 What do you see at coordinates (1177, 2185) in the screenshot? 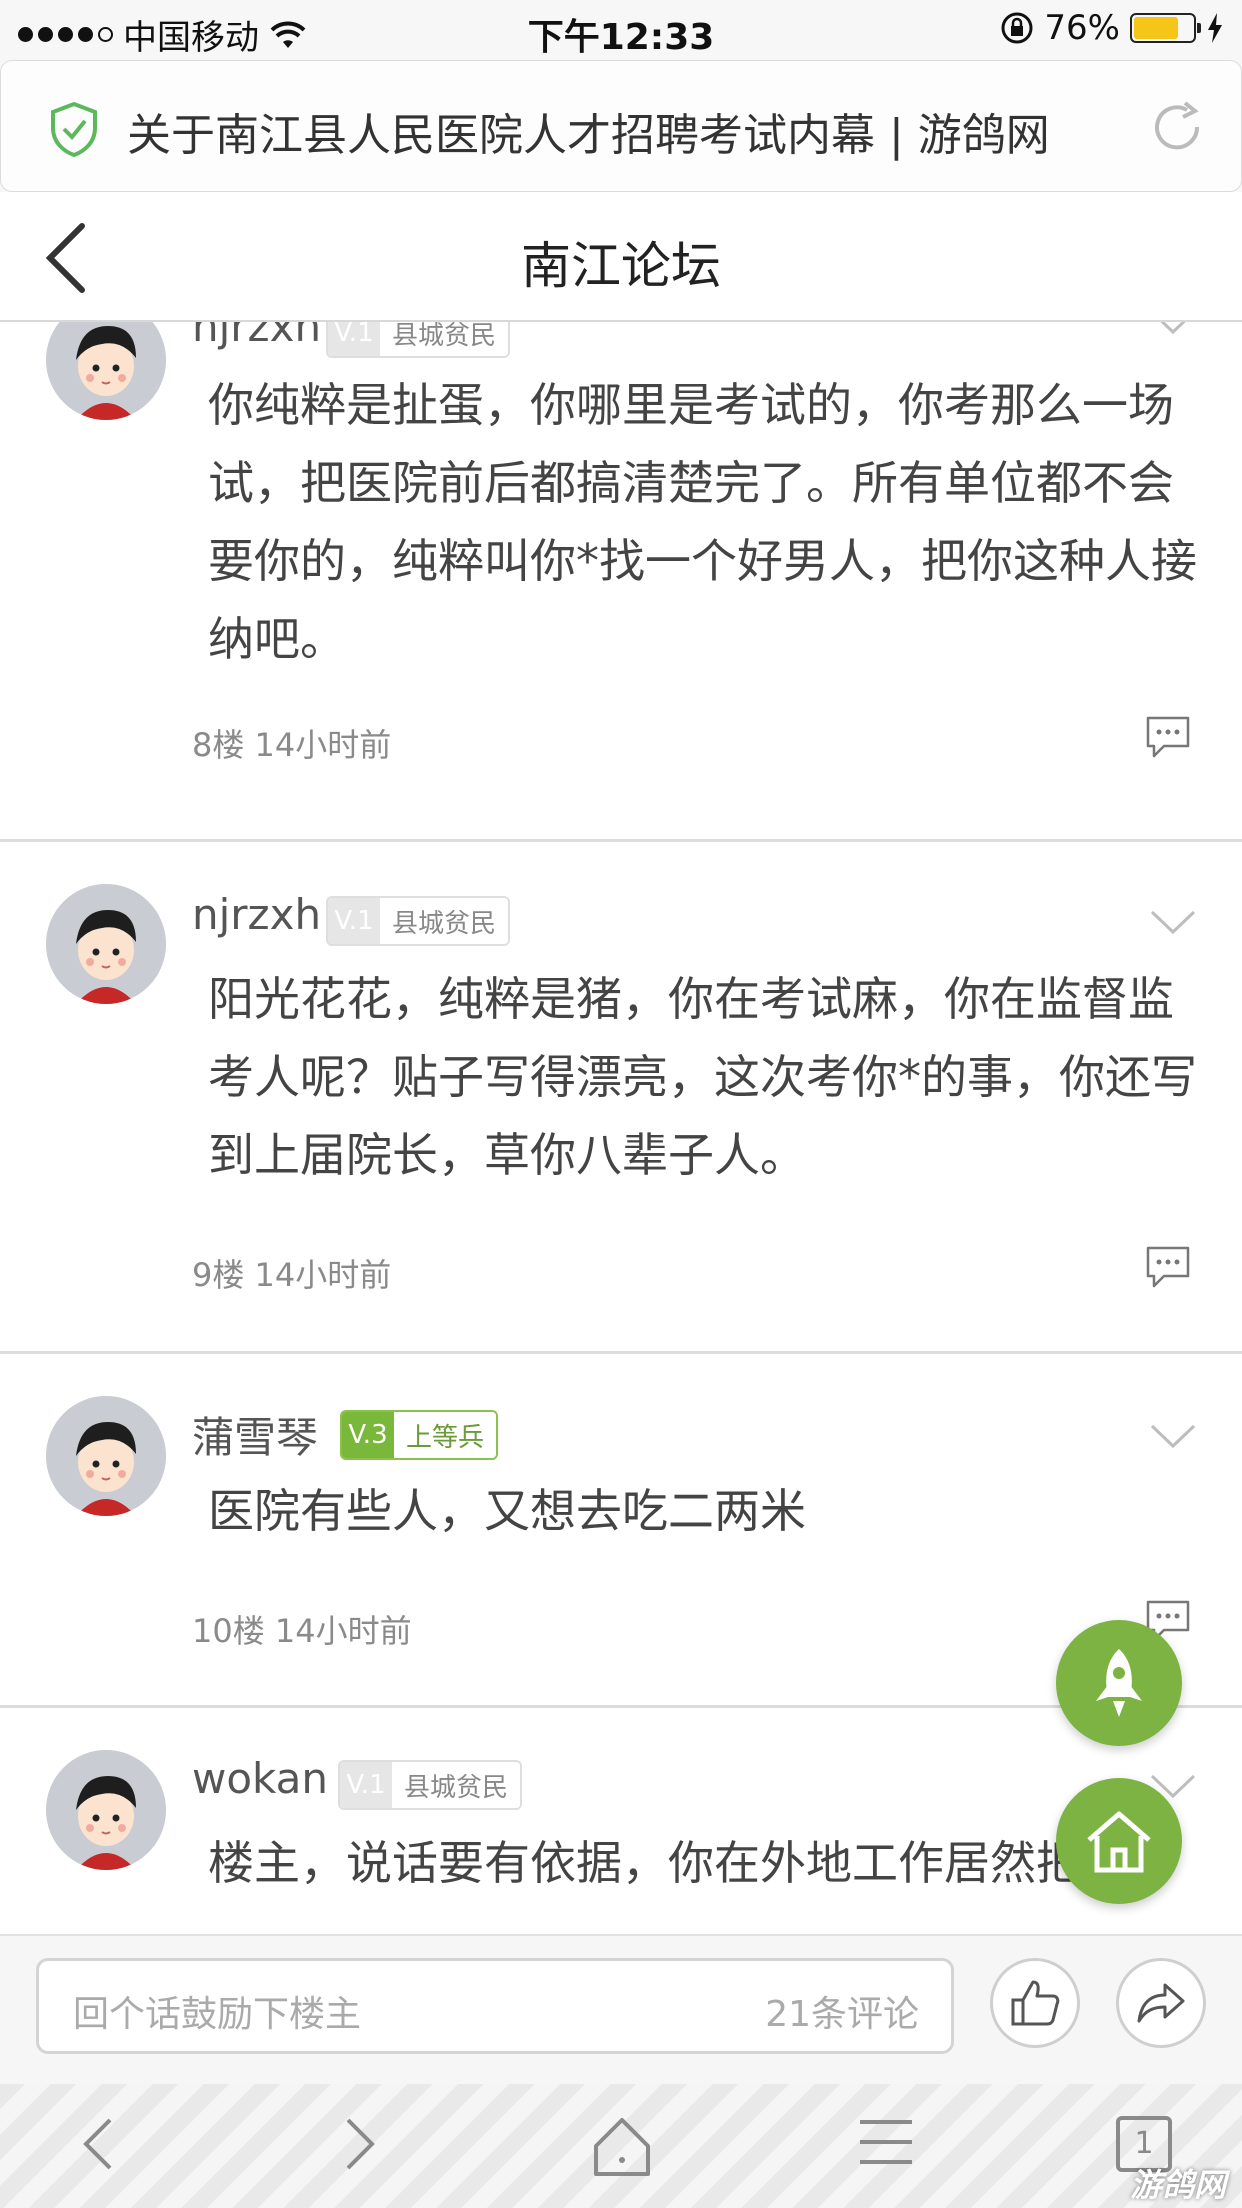
I see `watermark-logo: 游鸽网` at bounding box center [1177, 2185].